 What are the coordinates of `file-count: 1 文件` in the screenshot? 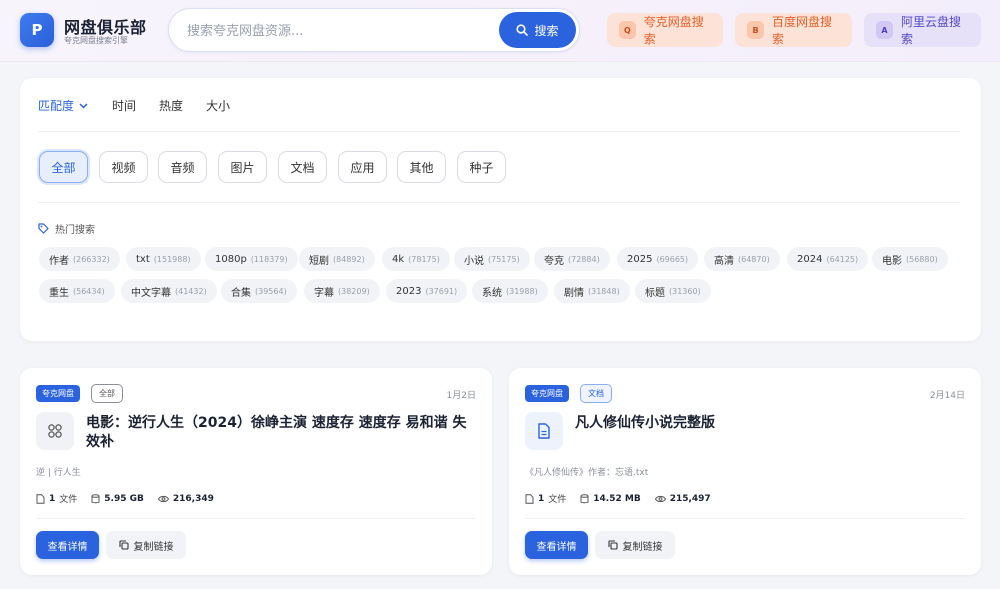 It's located at (56, 498).